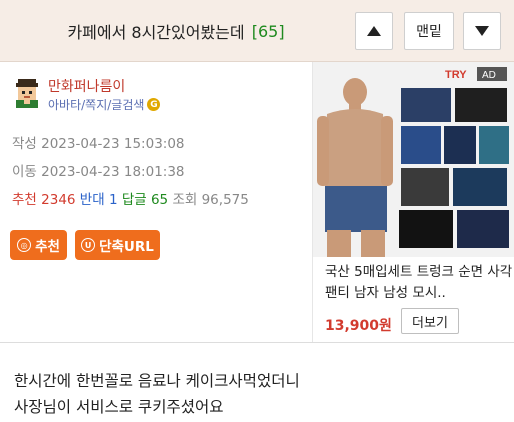 This screenshot has height=422, width=514. Describe the element at coordinates (24, 200) in the screenshot. I see `recommend-label: 추천` at that location.